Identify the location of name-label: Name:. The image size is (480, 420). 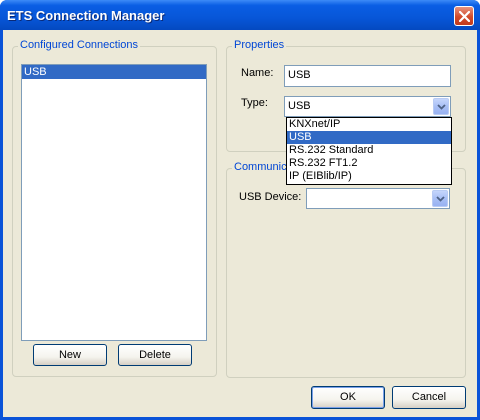
(257, 73).